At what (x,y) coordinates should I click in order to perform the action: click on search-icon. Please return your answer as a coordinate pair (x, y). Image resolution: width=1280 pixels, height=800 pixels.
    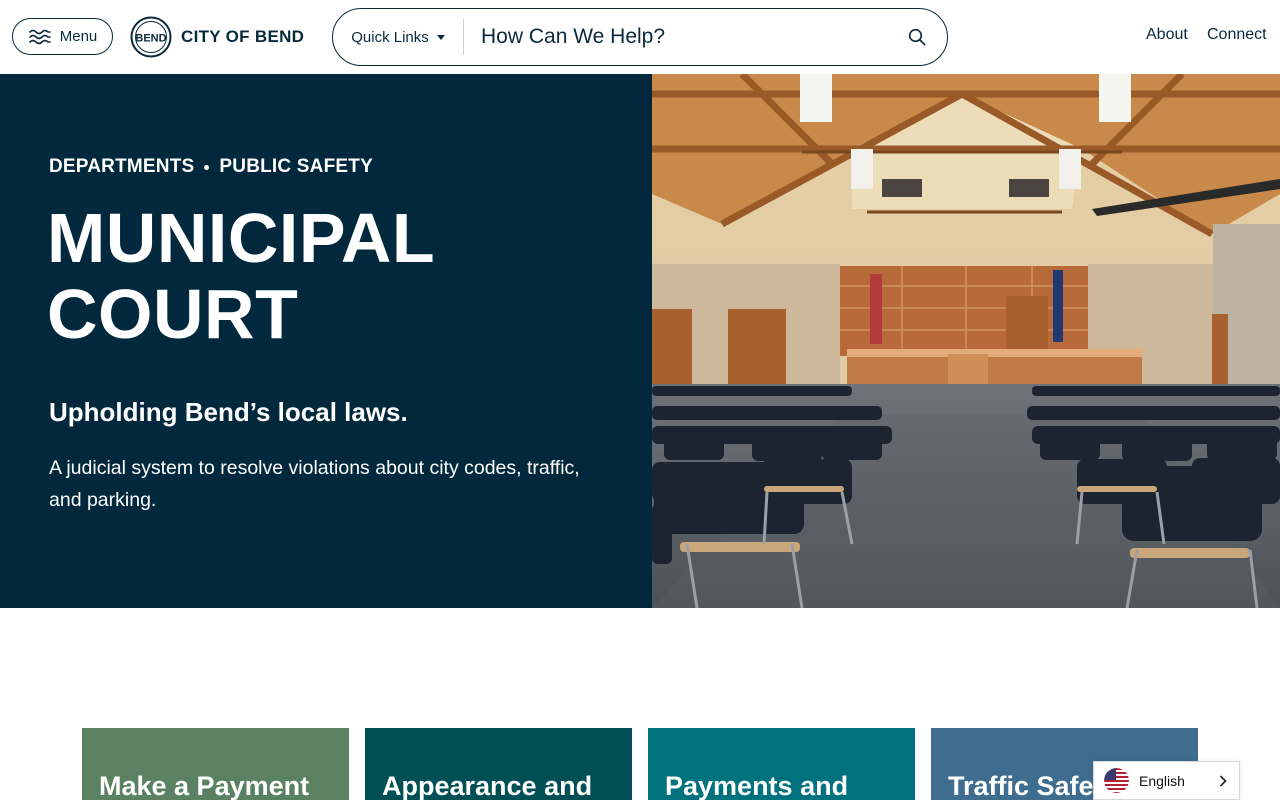
    Looking at the image, I should click on (917, 37).